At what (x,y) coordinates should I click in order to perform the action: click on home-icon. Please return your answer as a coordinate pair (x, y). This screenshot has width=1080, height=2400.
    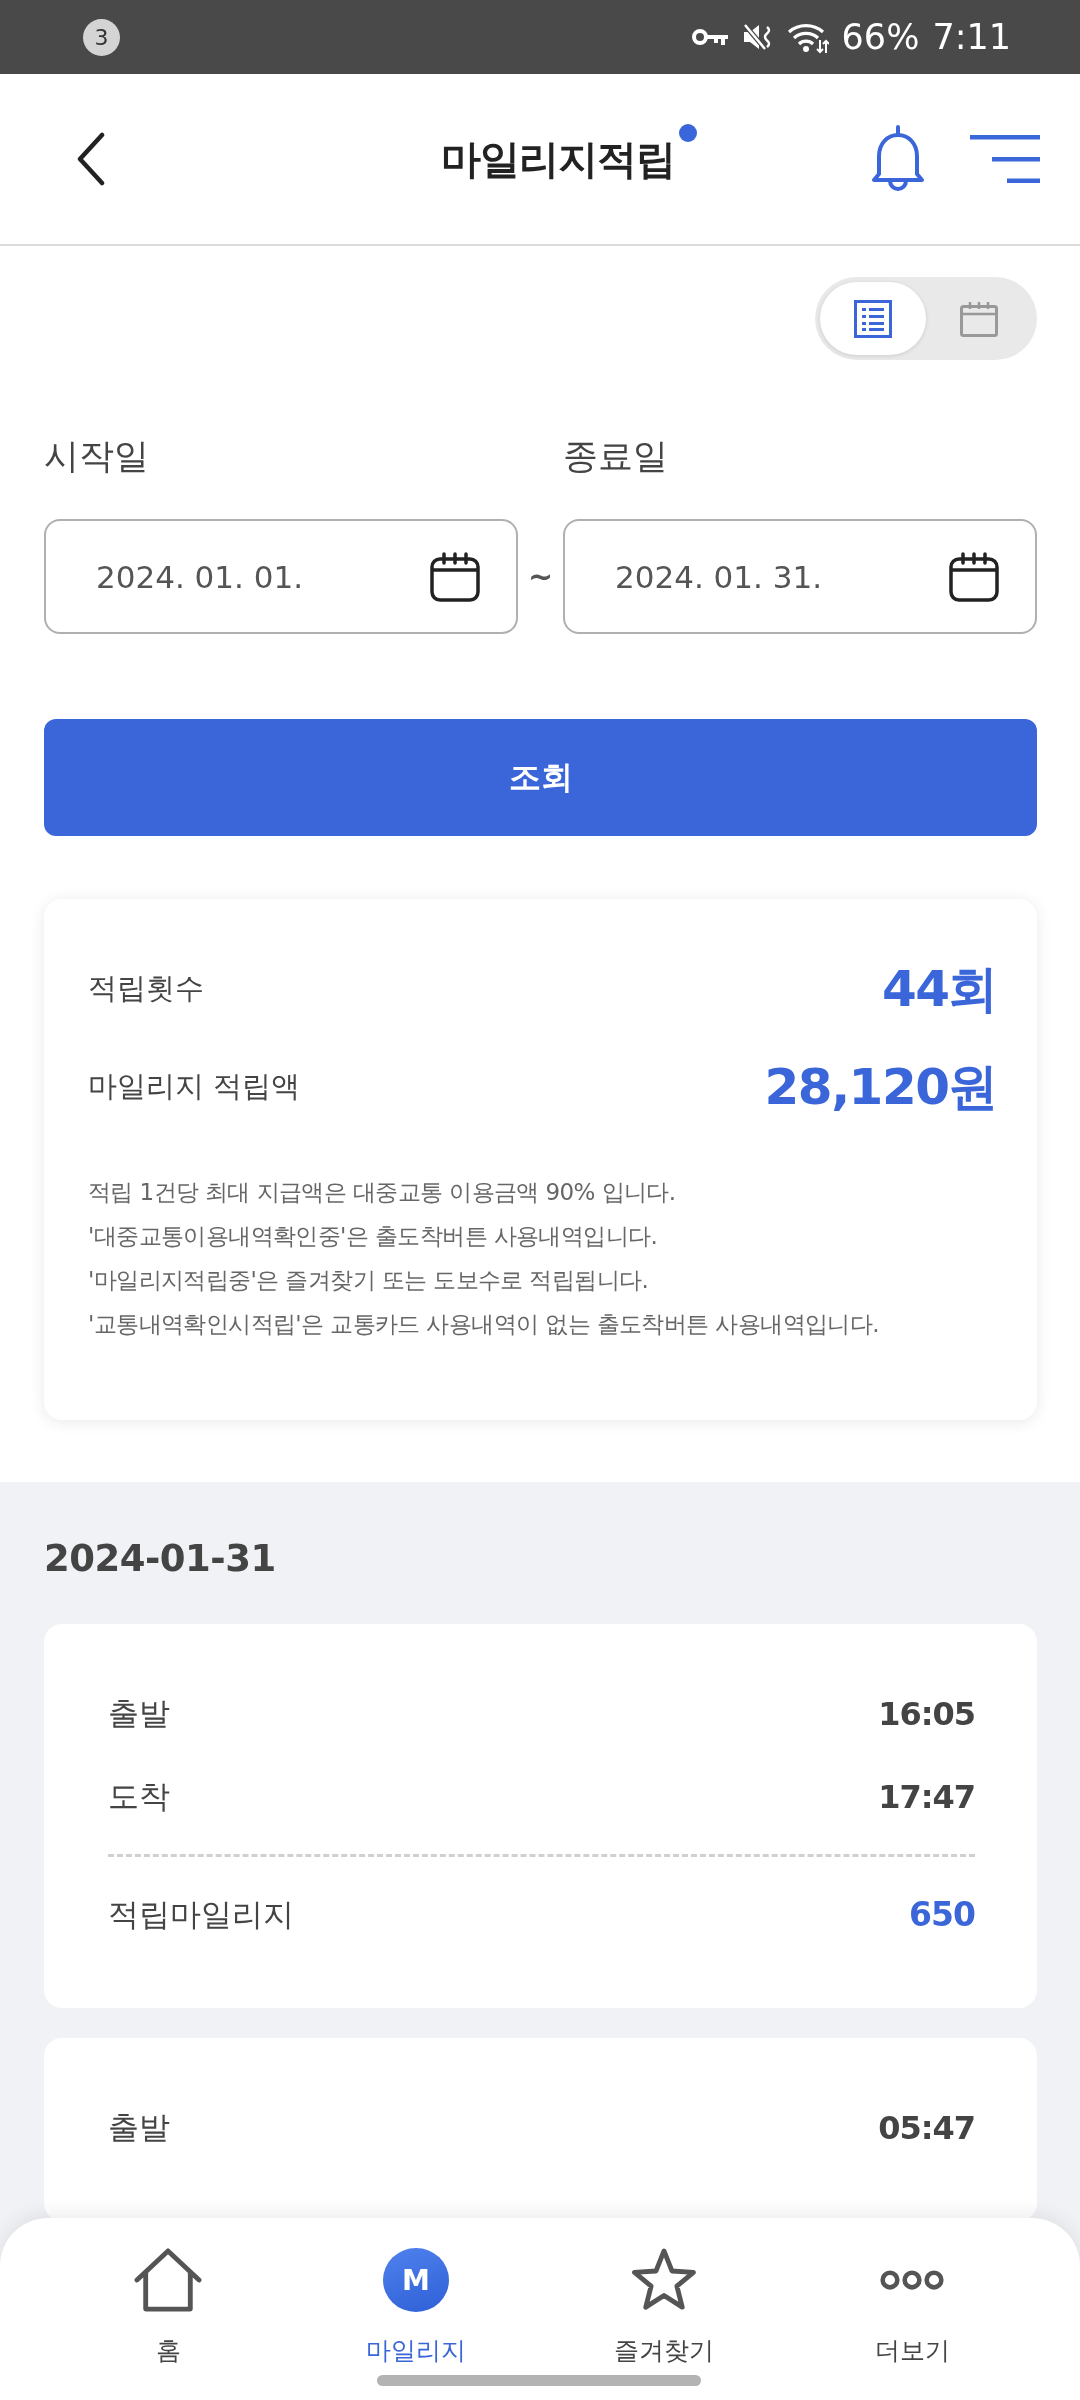
    Looking at the image, I should click on (168, 2280).